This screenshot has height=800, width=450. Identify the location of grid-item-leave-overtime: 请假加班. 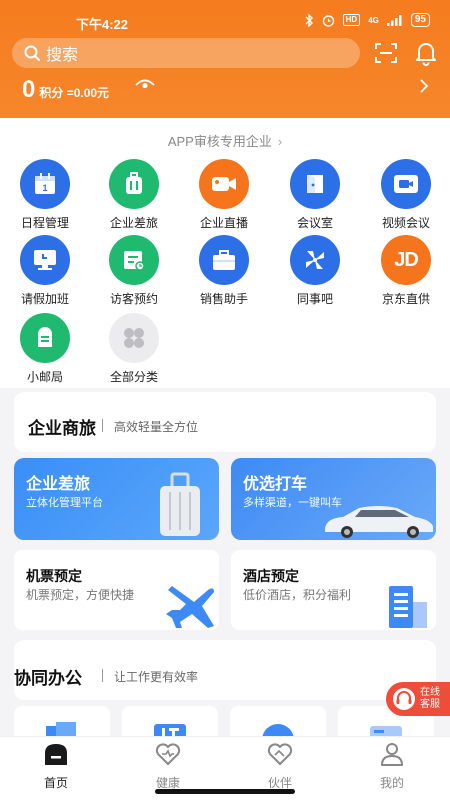
(45, 271).